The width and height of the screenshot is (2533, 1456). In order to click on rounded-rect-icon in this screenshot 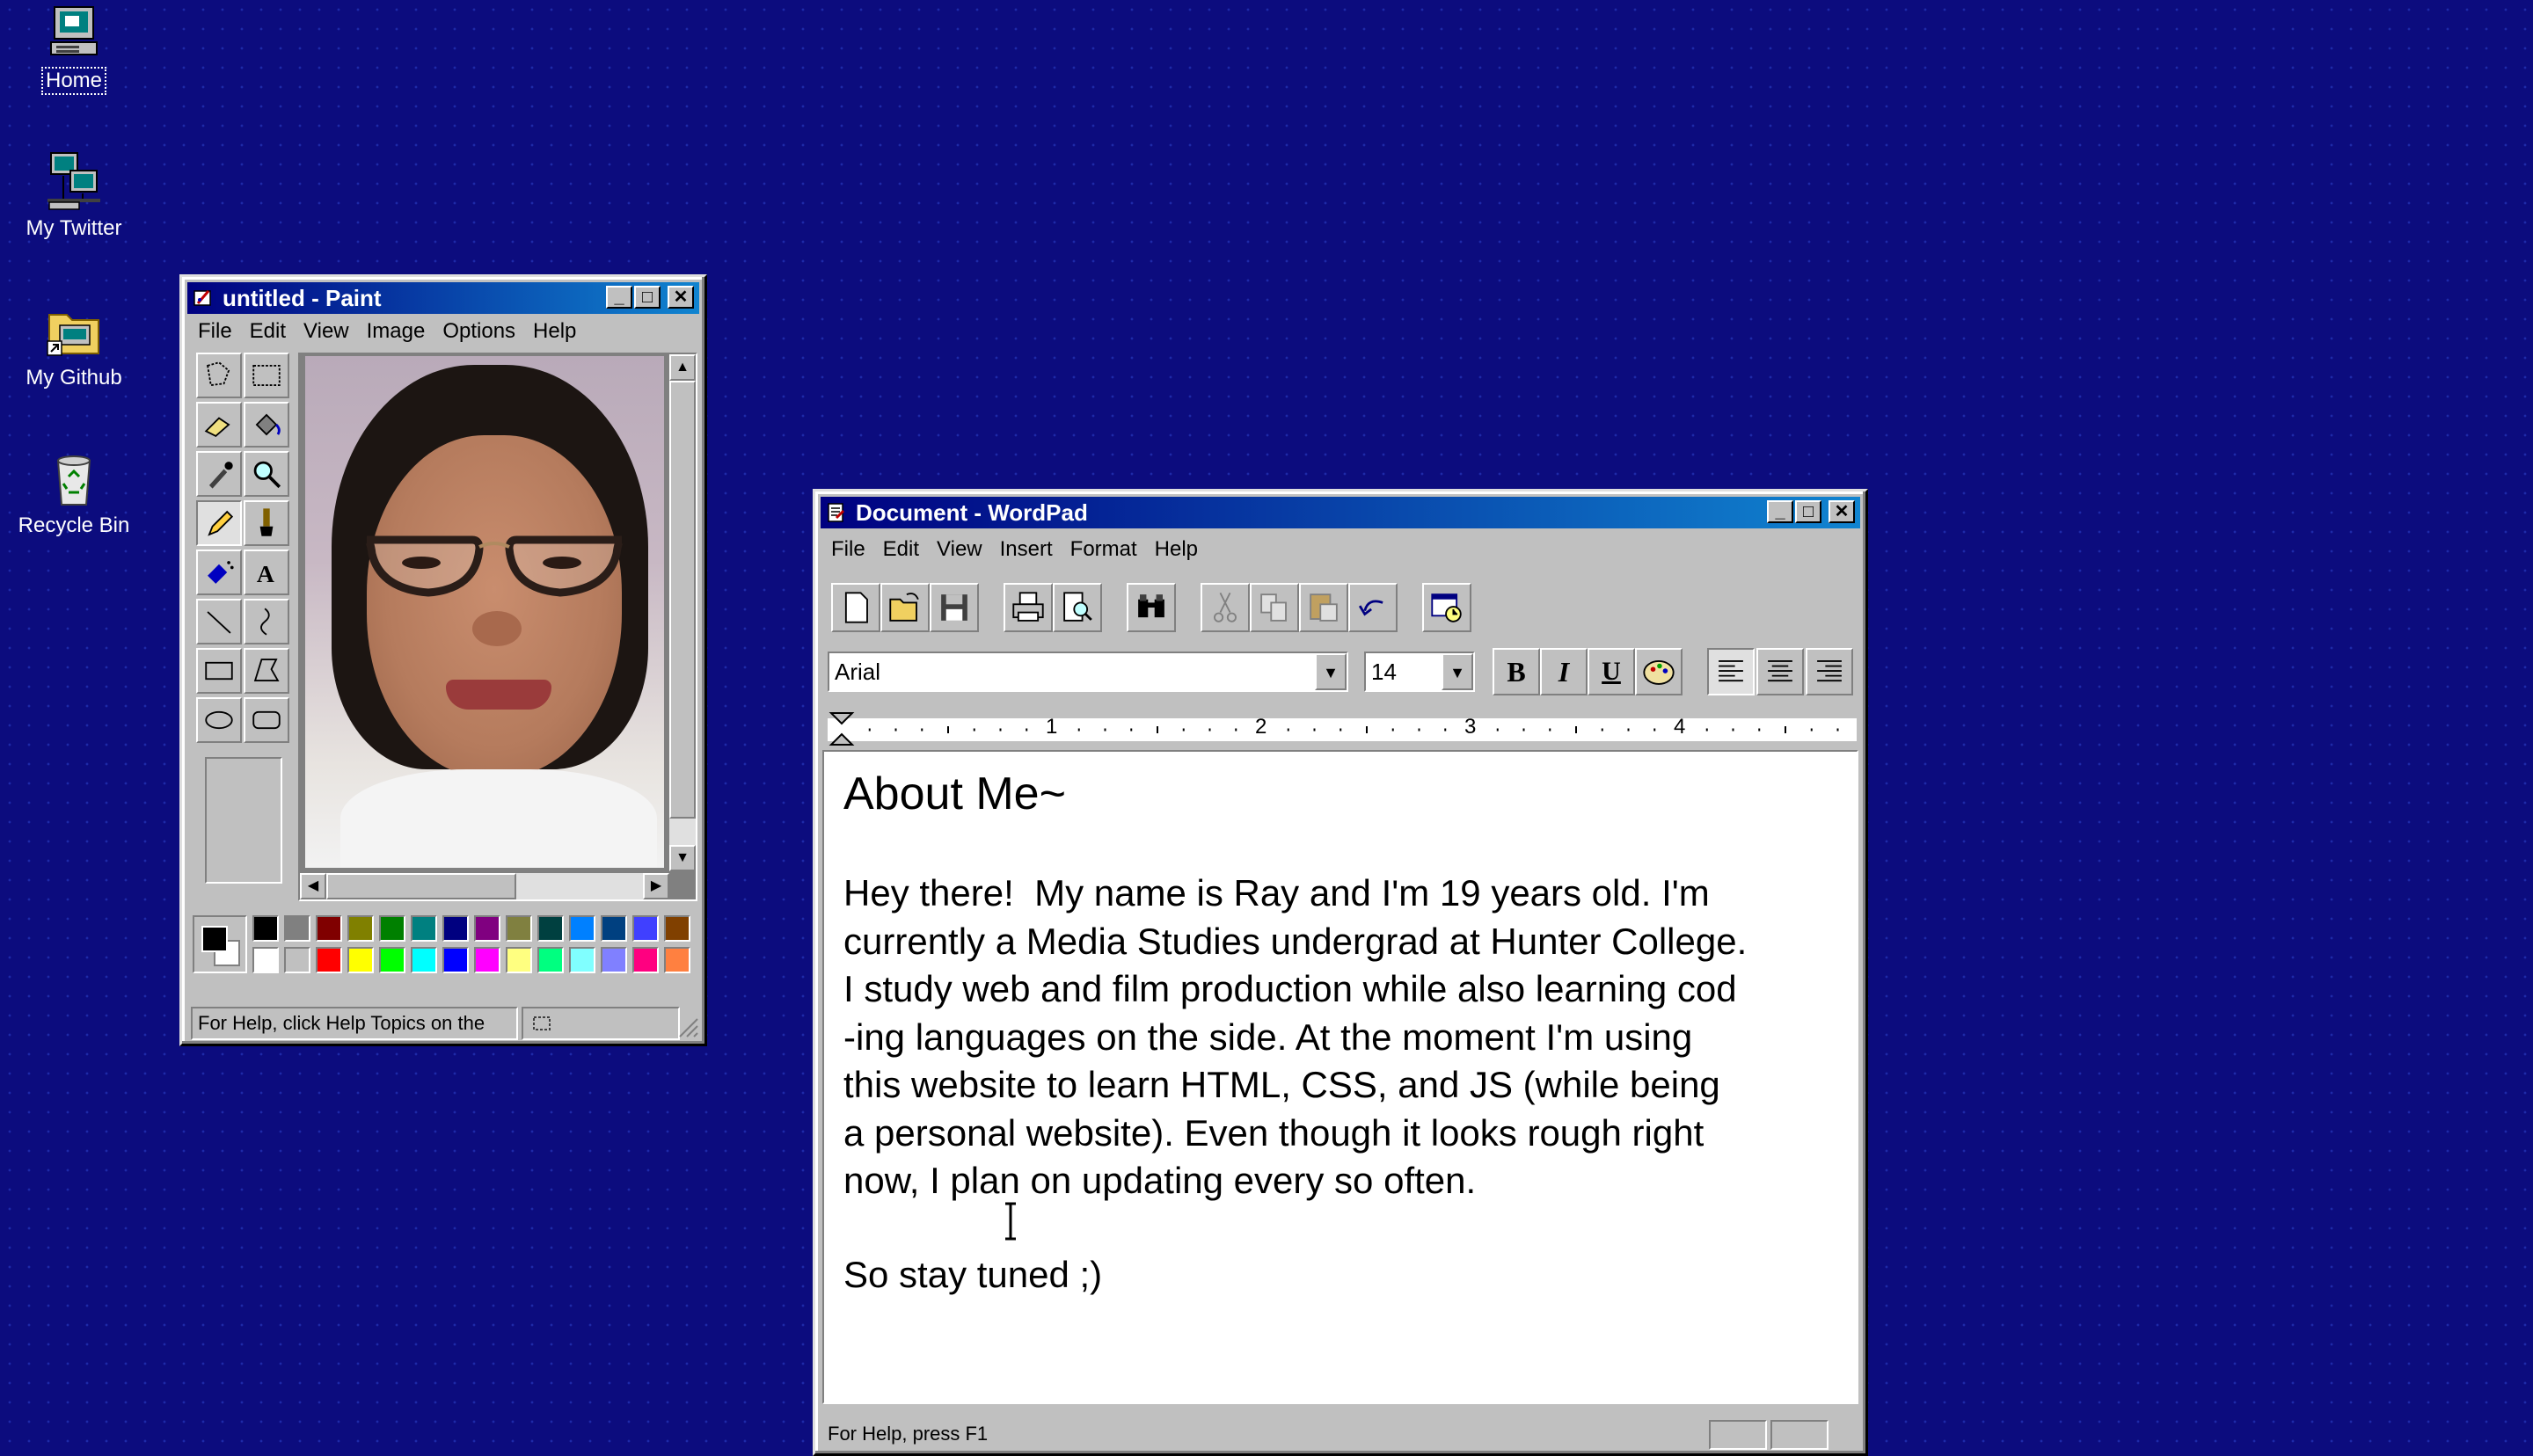, I will do `click(266, 720)`.